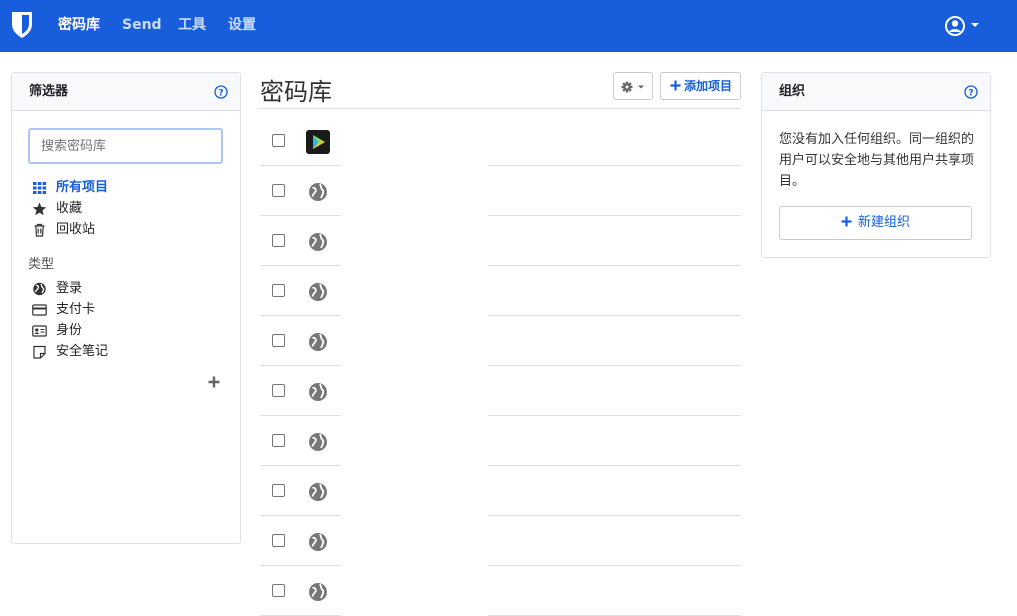  What do you see at coordinates (877, 160) in the screenshot?
I see `organizations-empty-message: 您没有加入任何组织。同一组织的用户可以安全地与其他用户共享项目。` at bounding box center [877, 160].